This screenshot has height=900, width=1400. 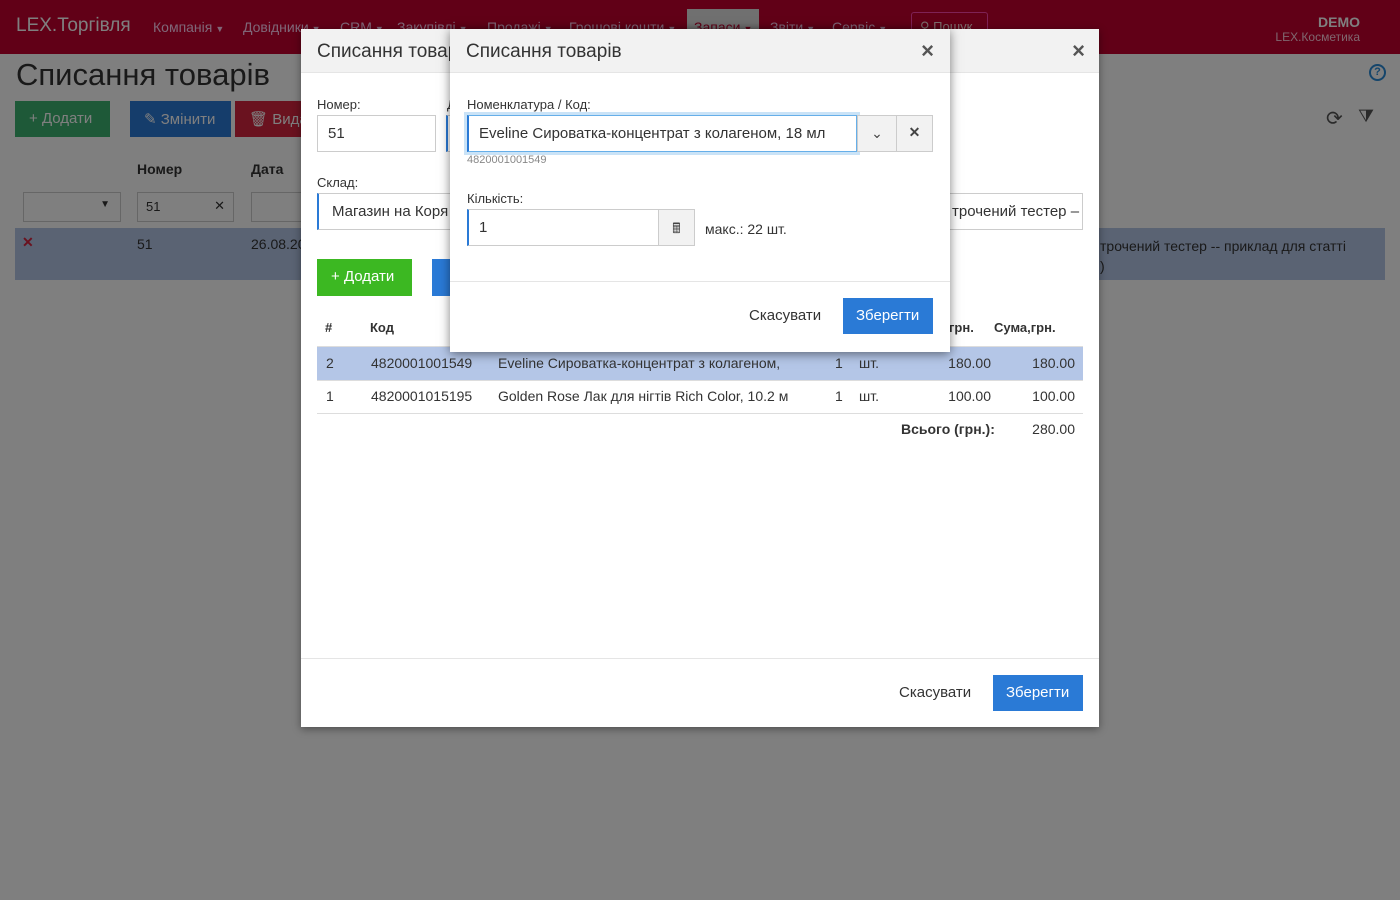 I want to click on chevron-down-icon: ⌄, so click(x=877, y=133).